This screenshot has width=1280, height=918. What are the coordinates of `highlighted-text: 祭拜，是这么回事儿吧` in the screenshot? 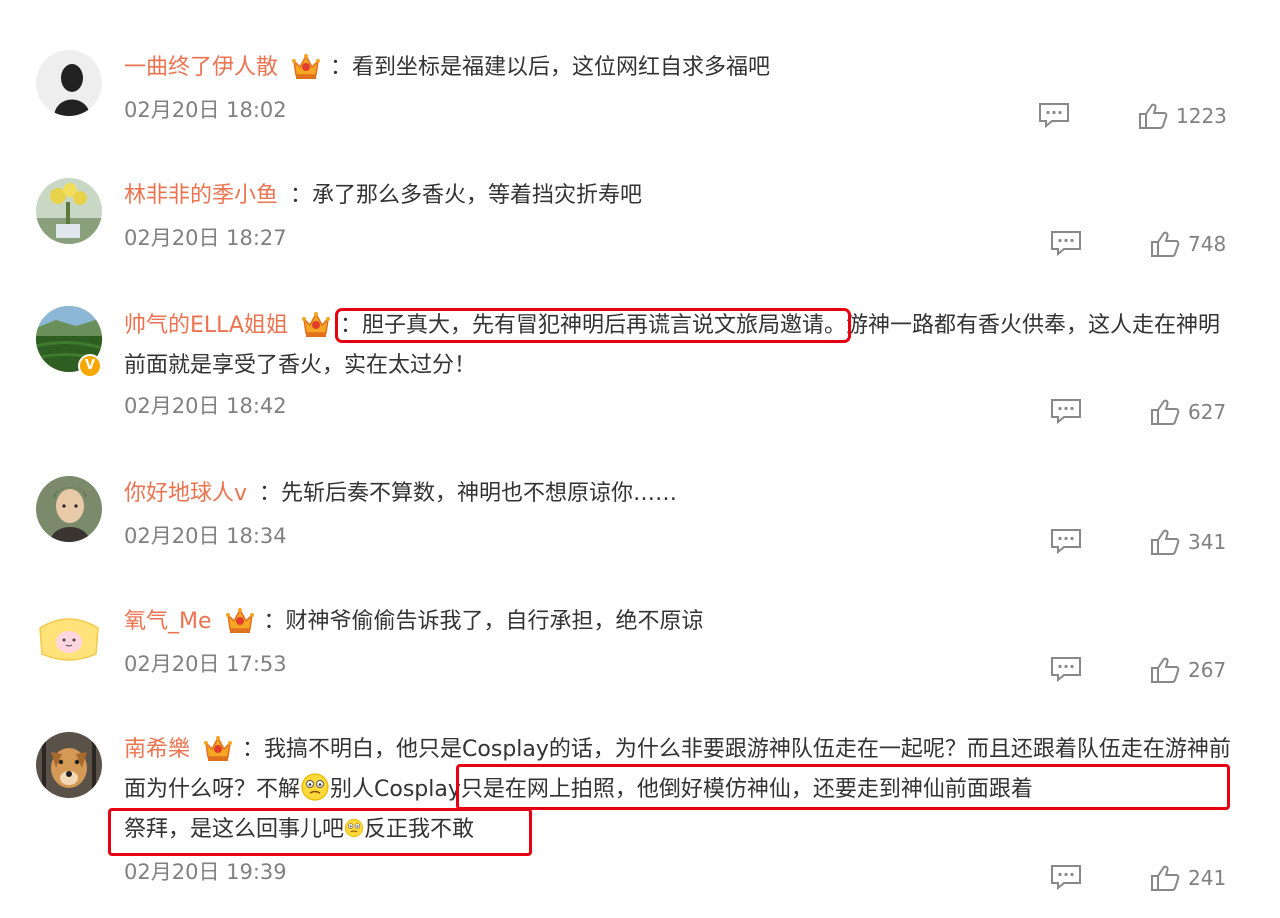 It's located at (234, 829).